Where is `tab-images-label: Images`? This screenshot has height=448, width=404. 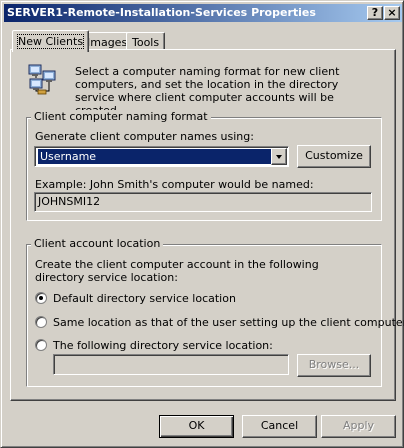 tab-images-label: Images is located at coordinates (107, 42).